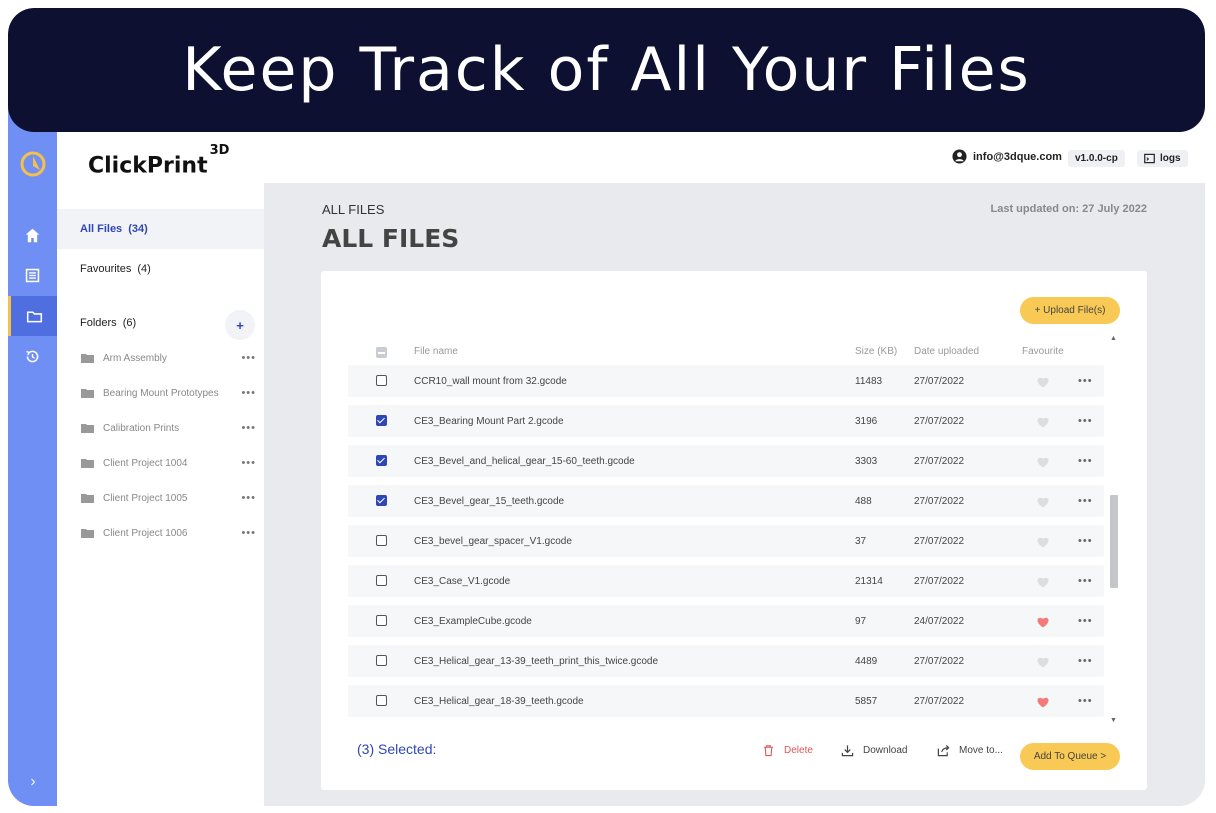 The height and width of the screenshot is (813, 1216). I want to click on chevron-right-icon, so click(32, 782).